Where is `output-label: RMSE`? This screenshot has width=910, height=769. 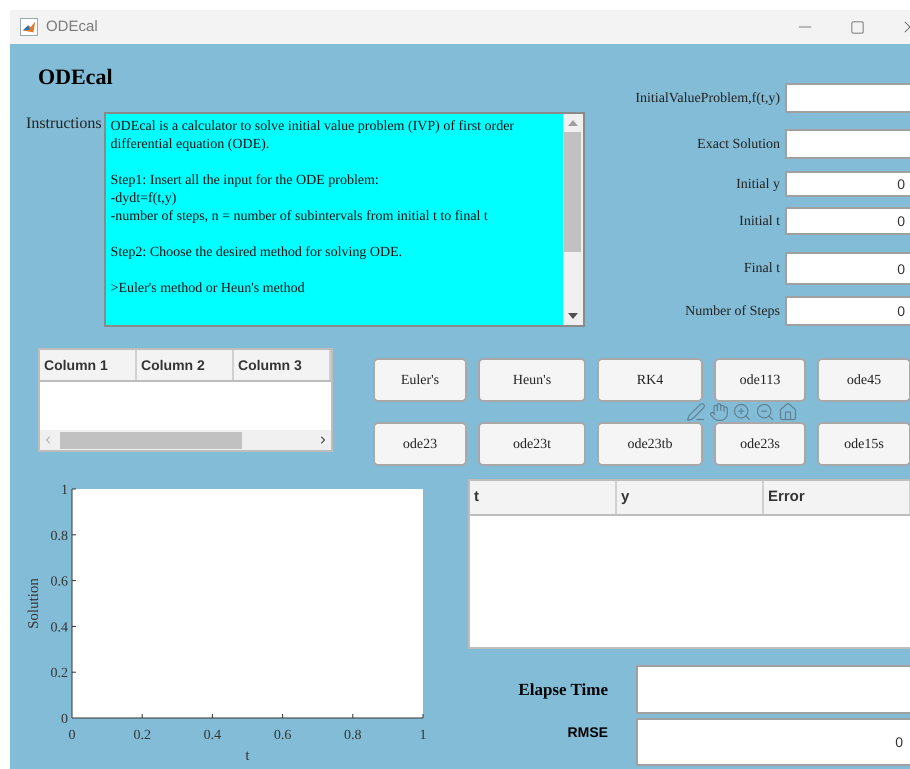 output-label: RMSE is located at coordinates (587, 732).